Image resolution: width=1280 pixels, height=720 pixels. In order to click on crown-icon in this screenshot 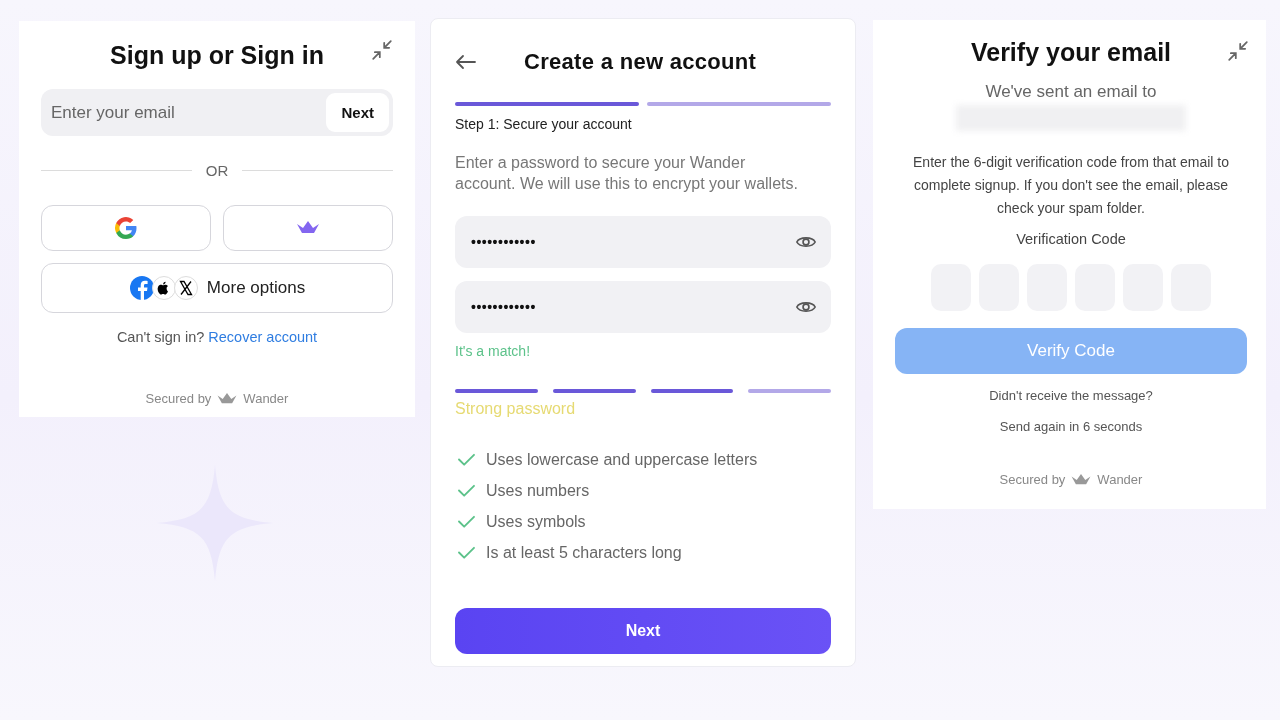, I will do `click(308, 228)`.